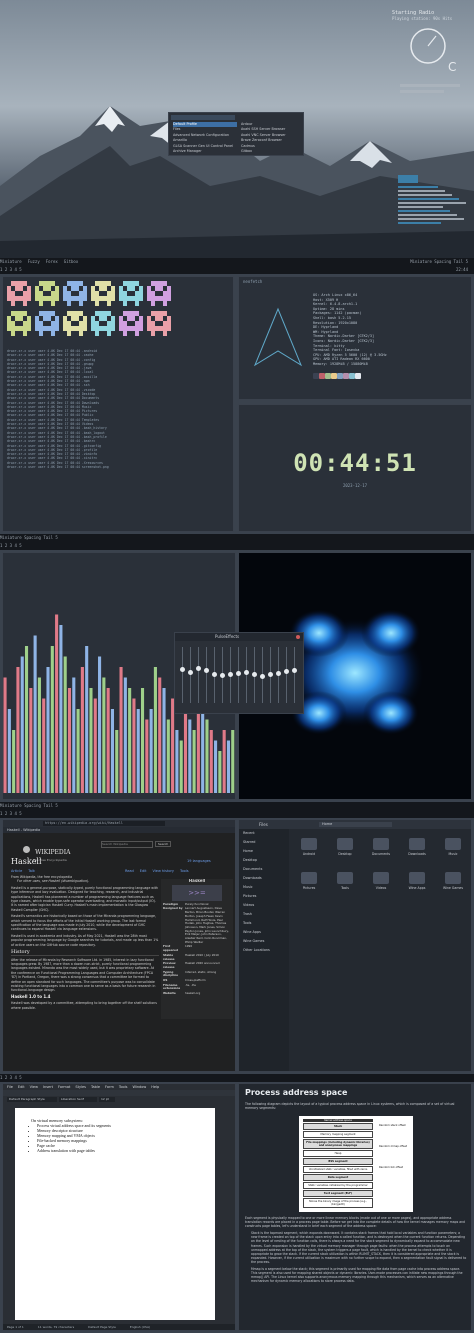 The image size is (474, 1333). I want to click on files-sidebar-item: Other Locations, so click(266, 950).